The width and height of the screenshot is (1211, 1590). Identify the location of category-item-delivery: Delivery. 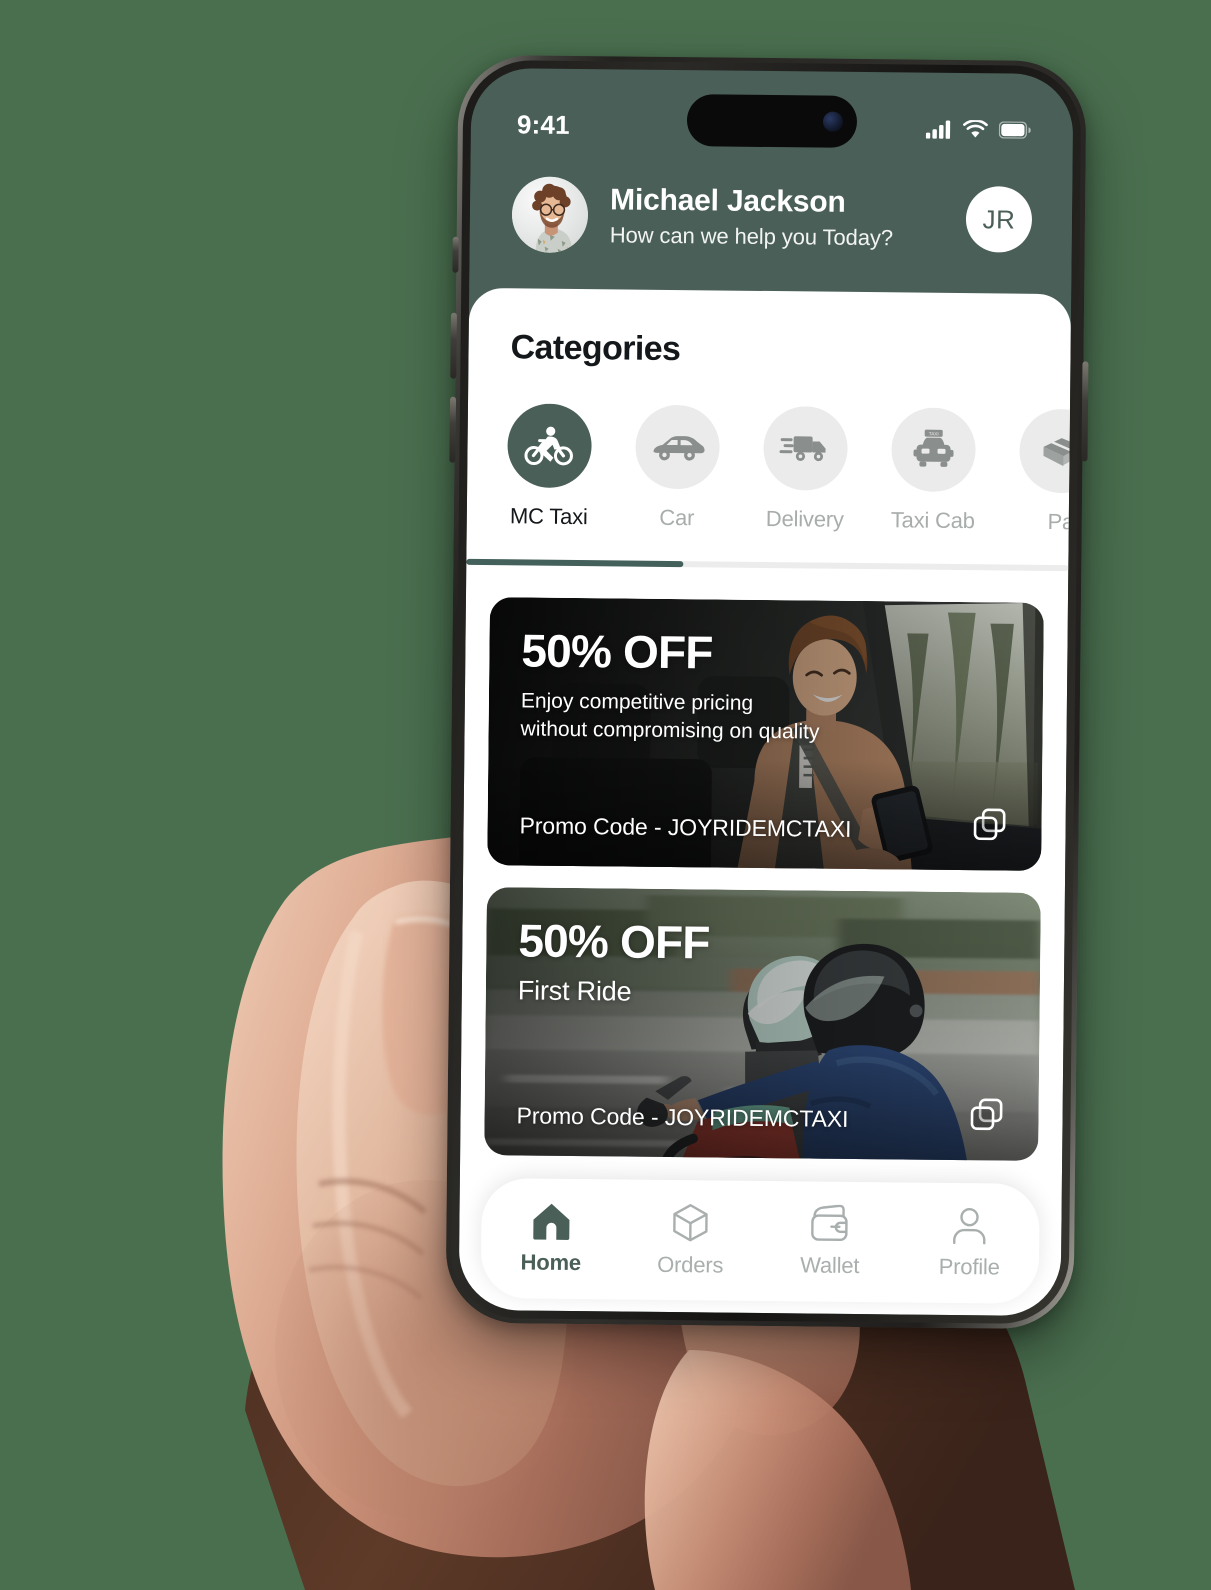
(805, 469).